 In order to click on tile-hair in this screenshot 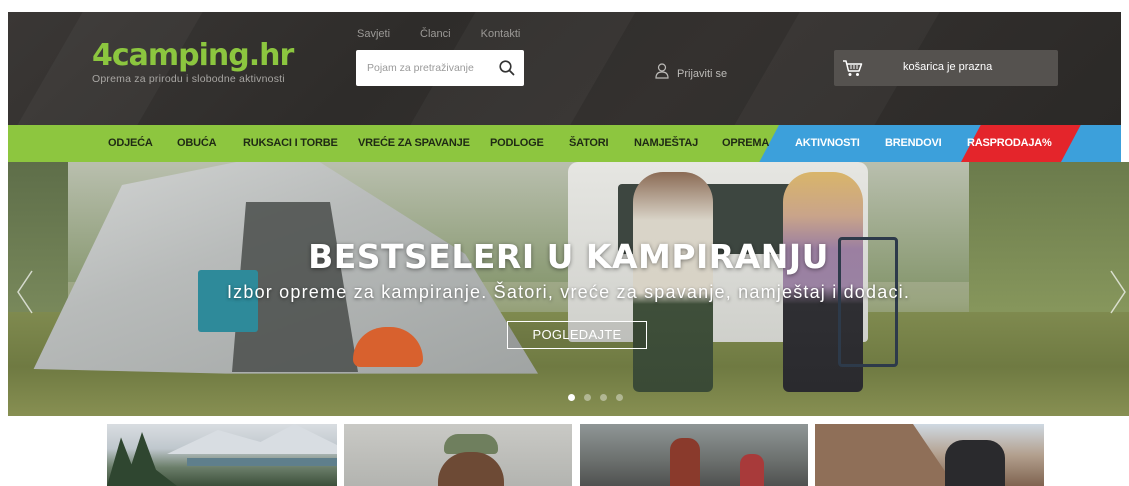, I will do `click(471, 469)`.